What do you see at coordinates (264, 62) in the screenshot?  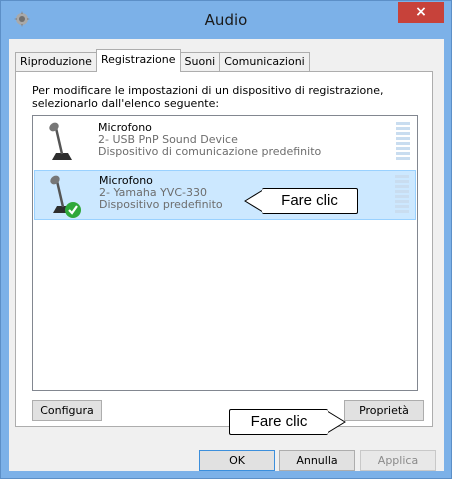 I see `tab-comunicazioni: Comunicazioni` at bounding box center [264, 62].